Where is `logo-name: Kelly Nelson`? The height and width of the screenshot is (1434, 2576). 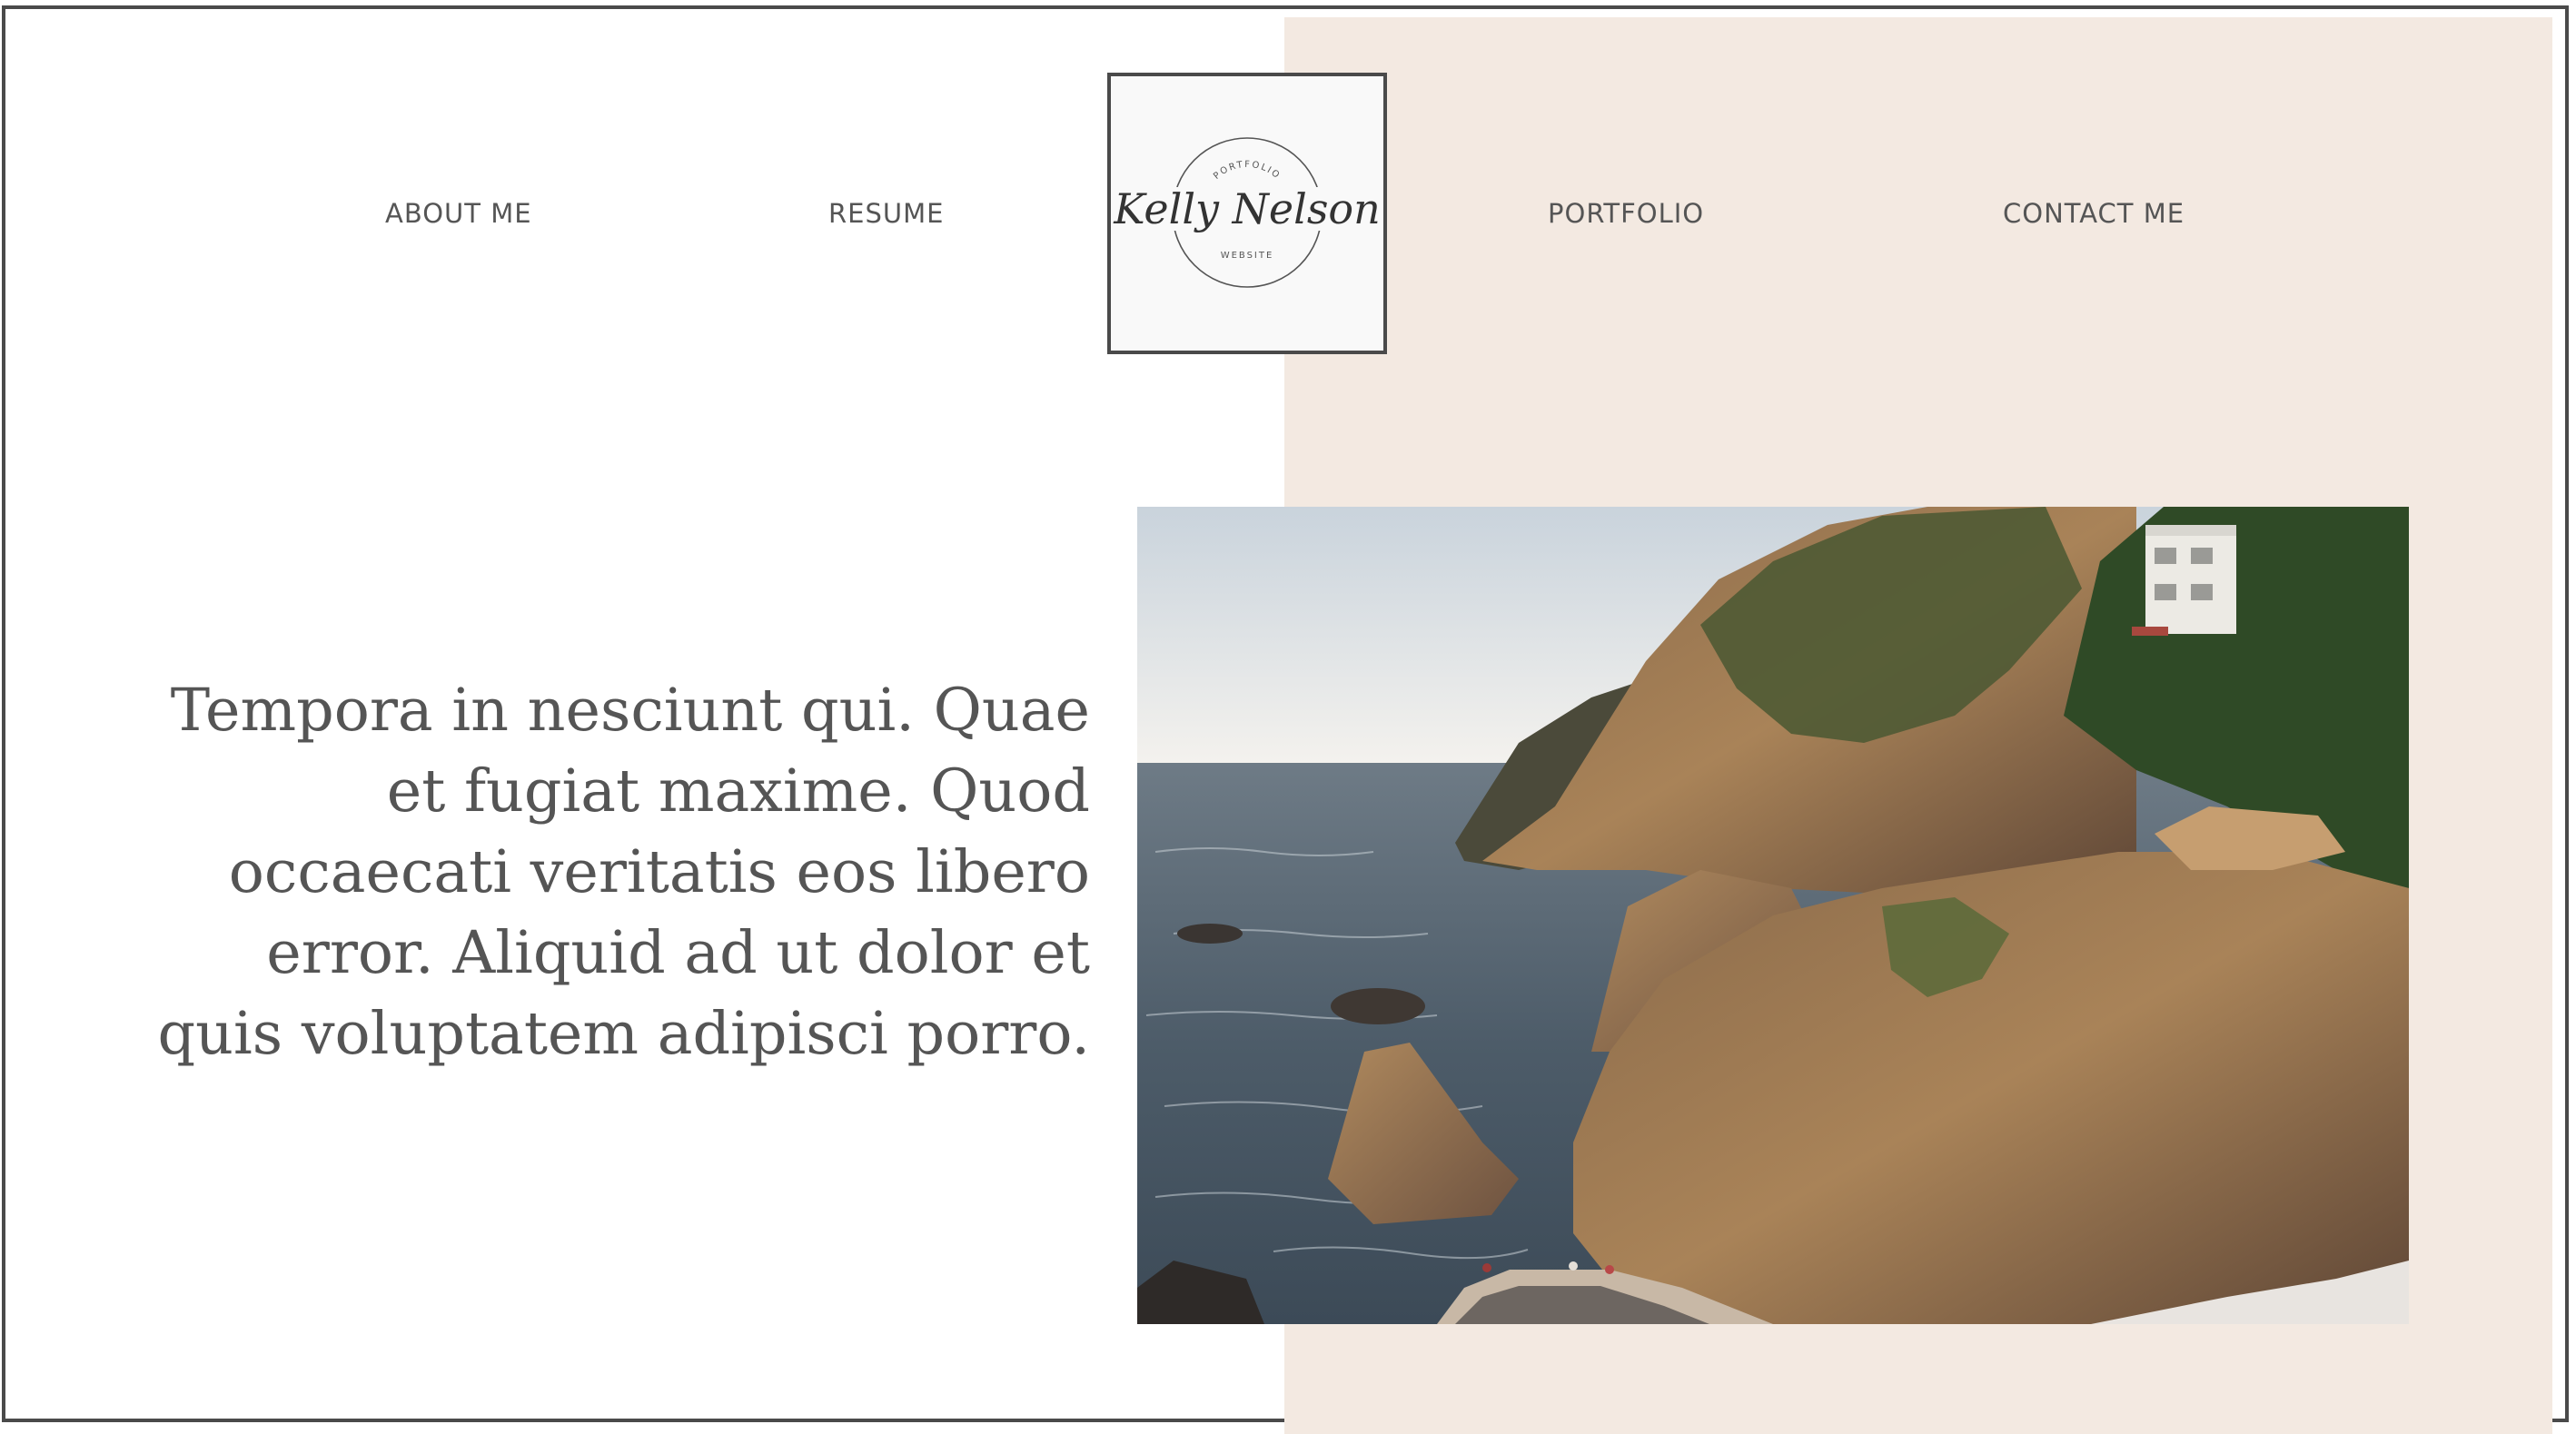 logo-name: Kelly Nelson is located at coordinates (1247, 208).